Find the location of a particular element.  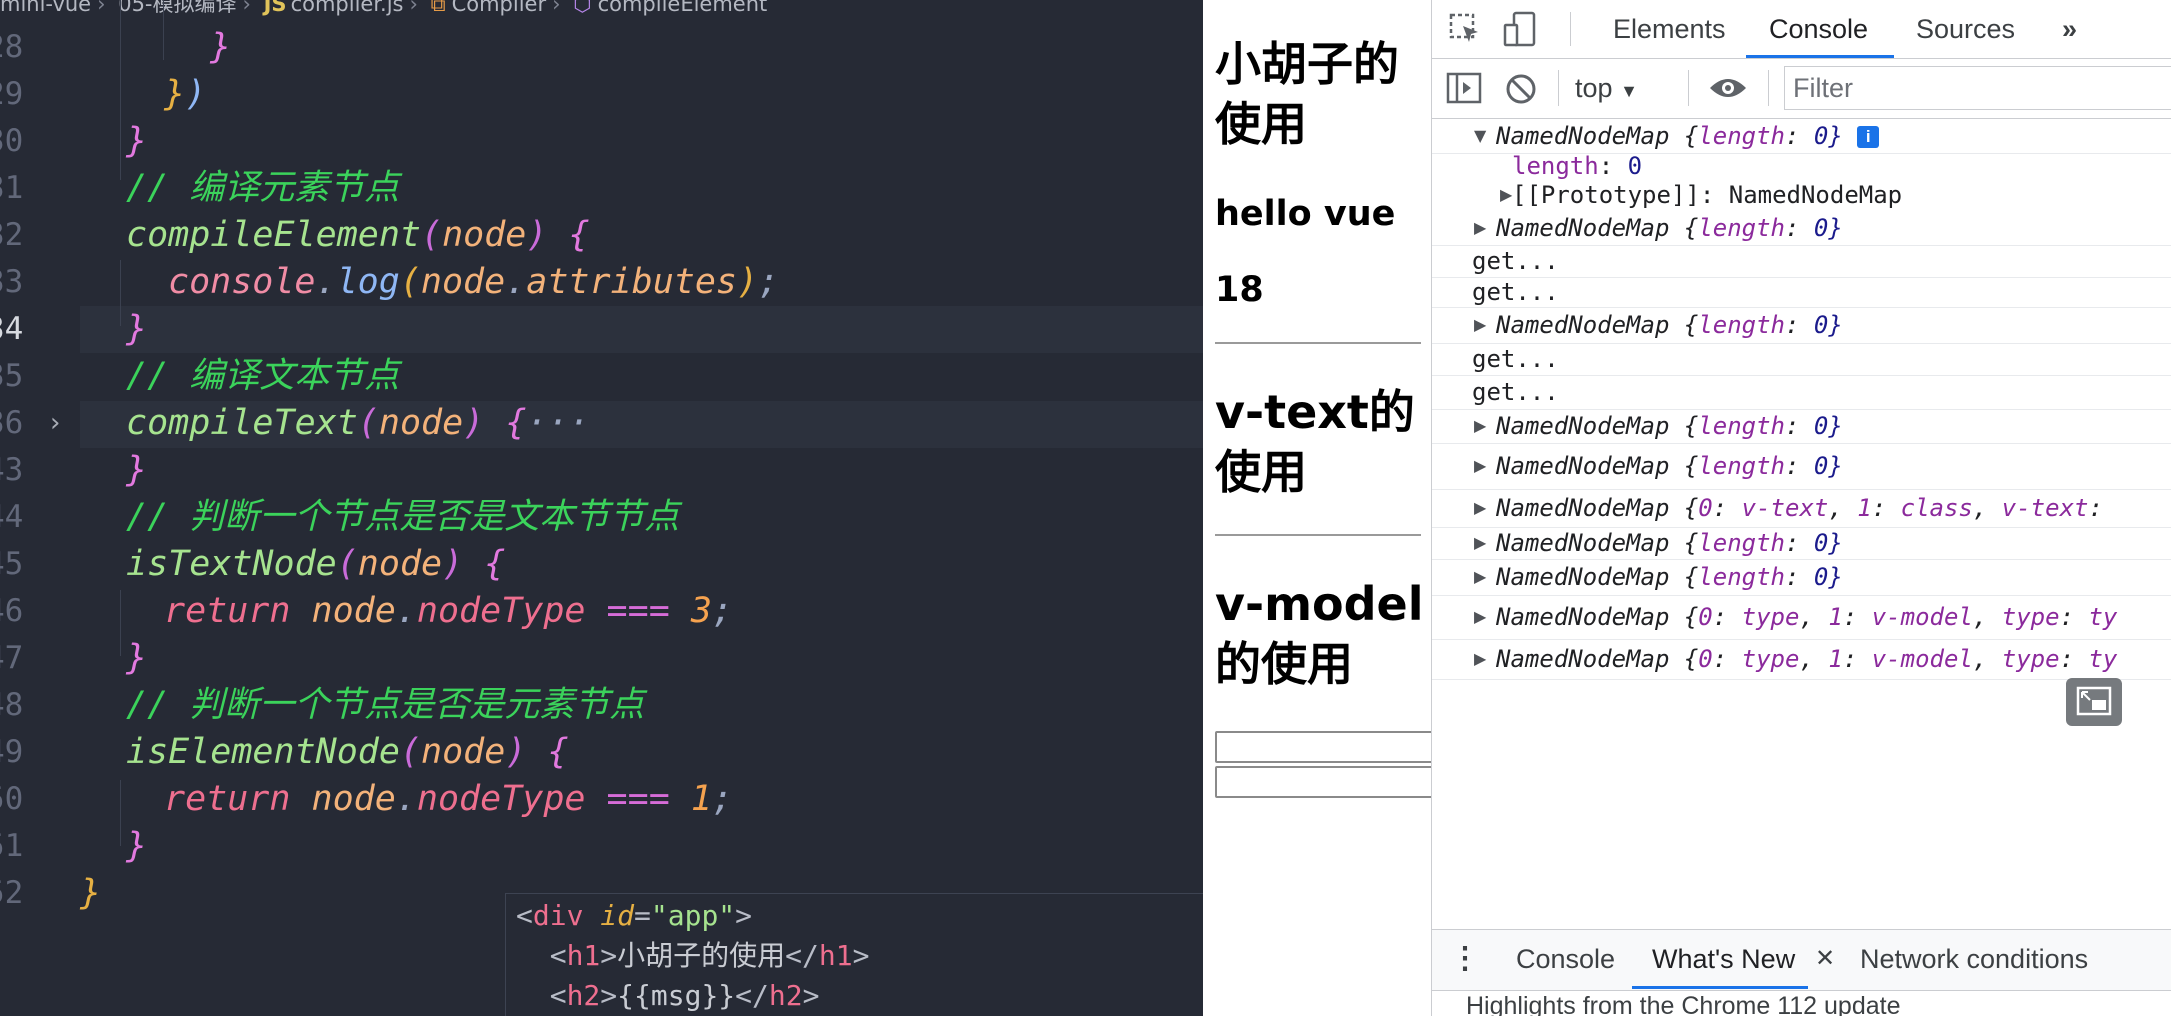

code-line: 47} is located at coordinates (601, 658).